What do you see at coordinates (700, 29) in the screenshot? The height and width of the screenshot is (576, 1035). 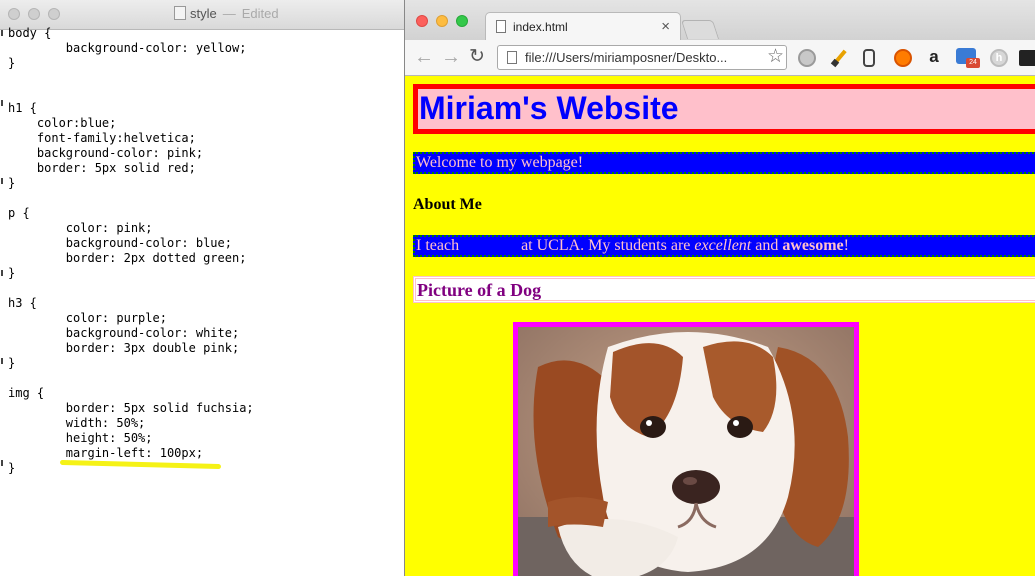 I see `new-tab-button` at bounding box center [700, 29].